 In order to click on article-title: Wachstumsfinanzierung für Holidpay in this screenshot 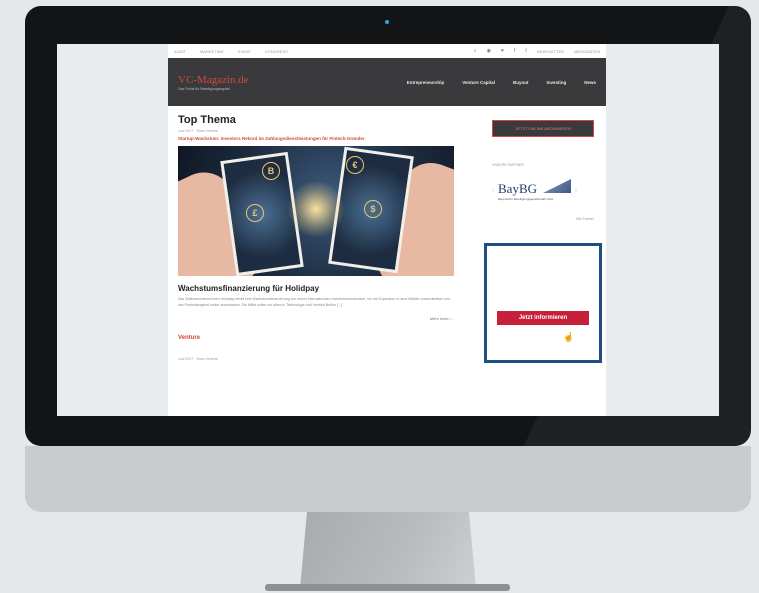, I will do `click(316, 288)`.